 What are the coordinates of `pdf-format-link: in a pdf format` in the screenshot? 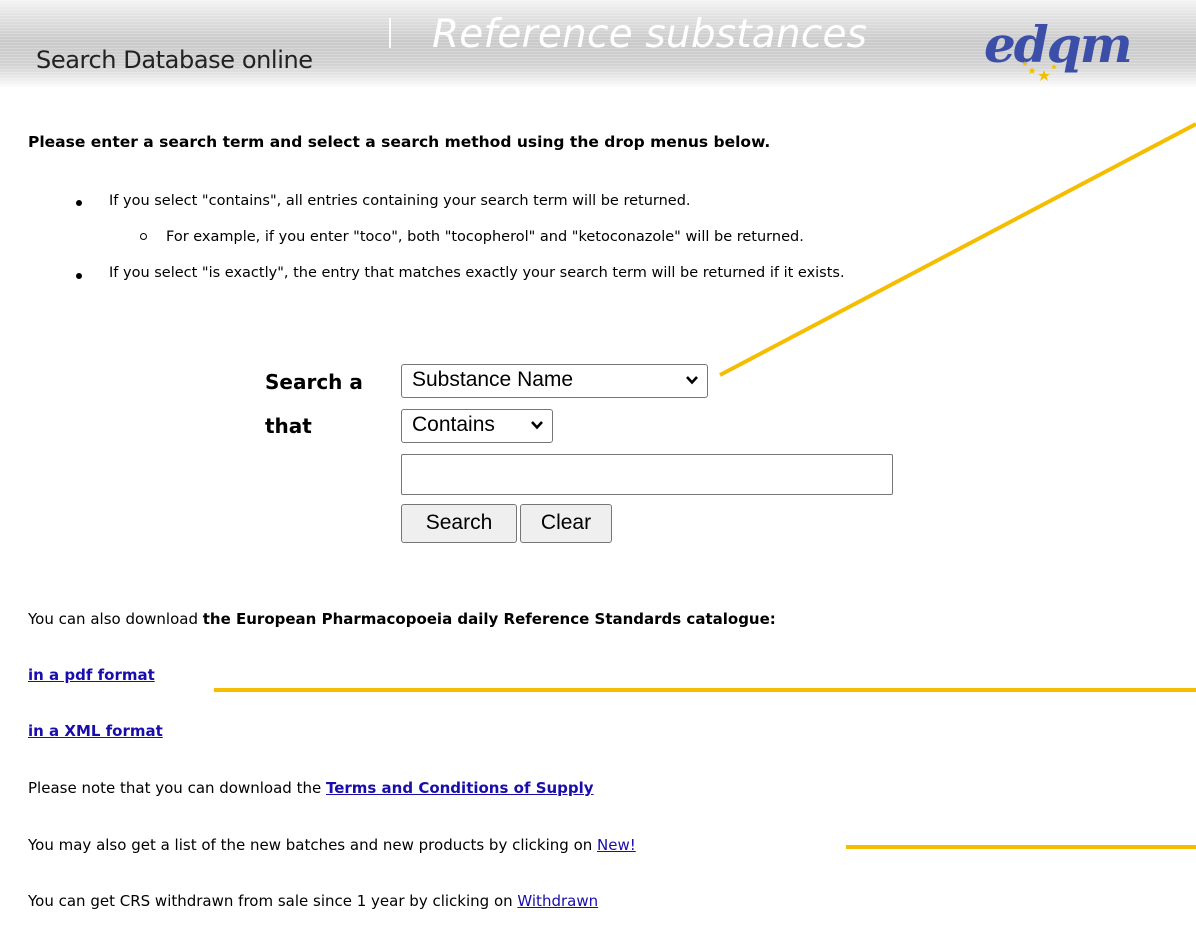 It's located at (91, 675).